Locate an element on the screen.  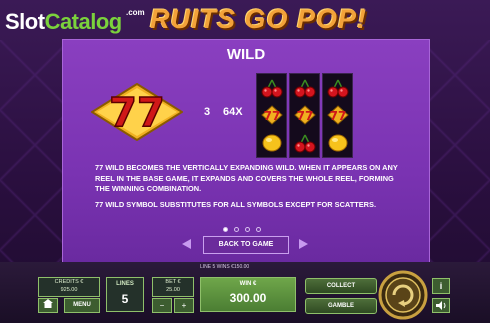
logo-slot: Slot is located at coordinates (25, 21).